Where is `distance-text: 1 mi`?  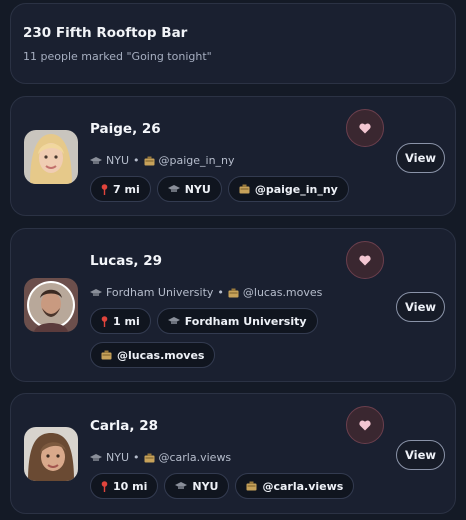
distance-text: 1 mi is located at coordinates (126, 321).